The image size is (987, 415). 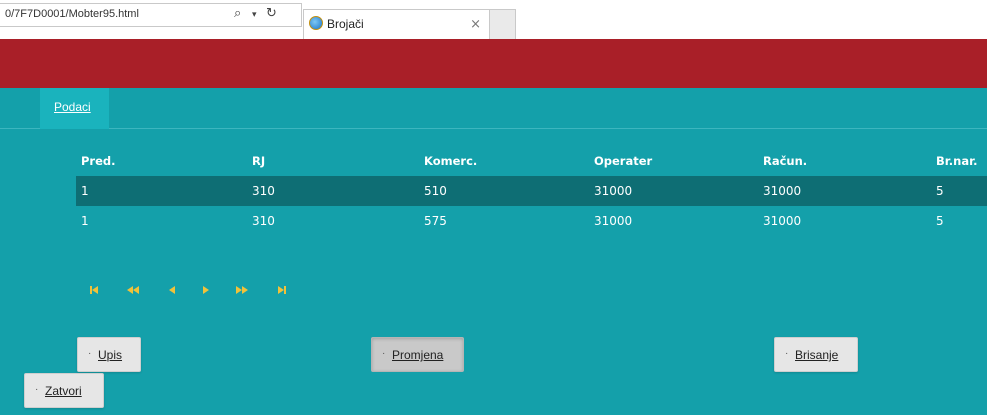 I want to click on column-header-rj: RJ, so click(x=258, y=161).